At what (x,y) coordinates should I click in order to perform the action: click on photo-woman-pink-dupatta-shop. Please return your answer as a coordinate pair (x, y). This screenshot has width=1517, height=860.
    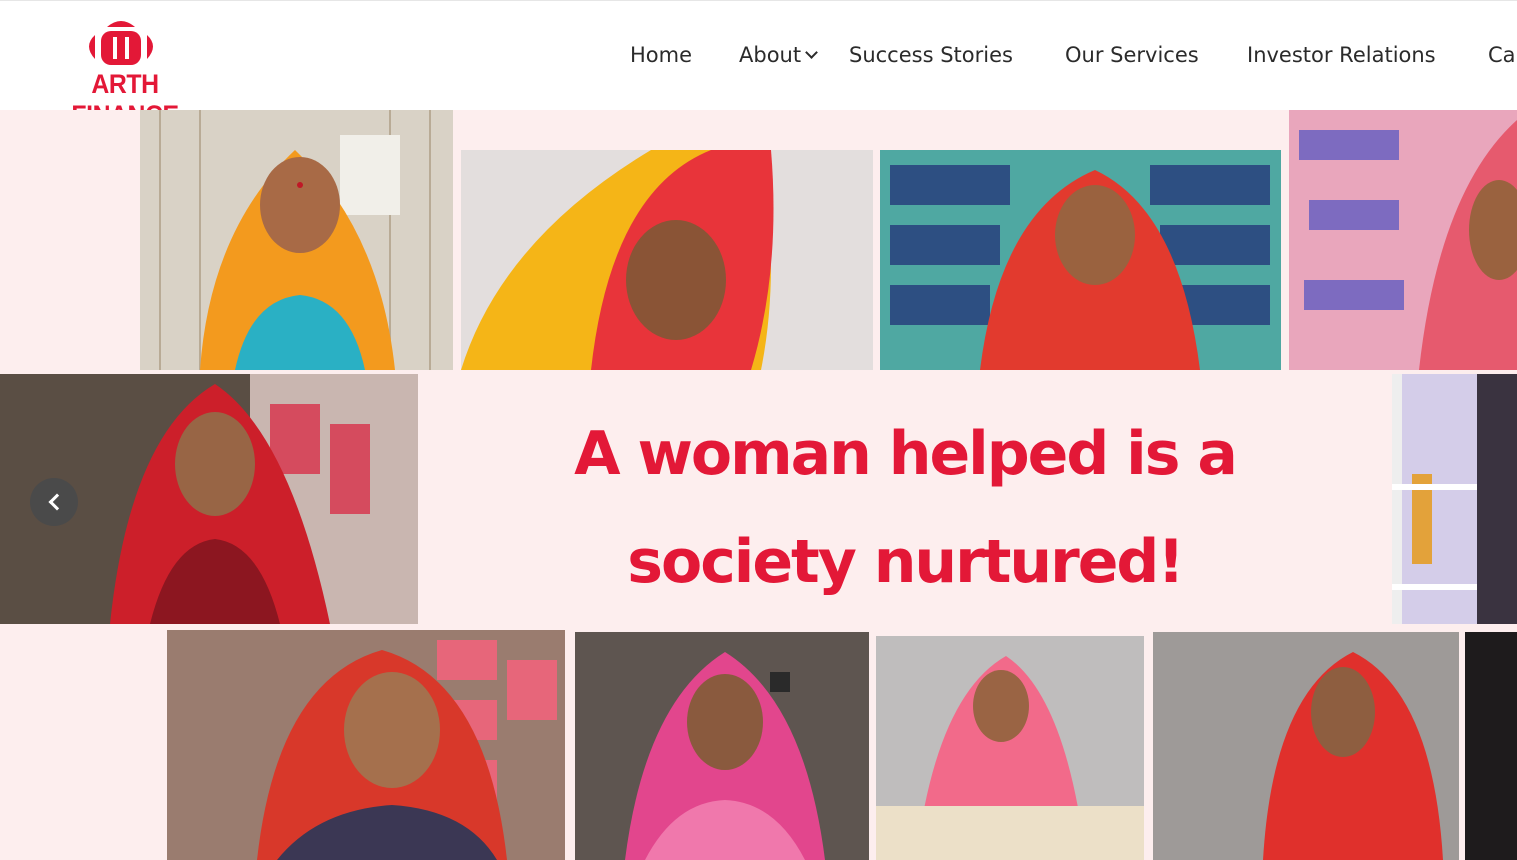
    Looking at the image, I should click on (1403, 240).